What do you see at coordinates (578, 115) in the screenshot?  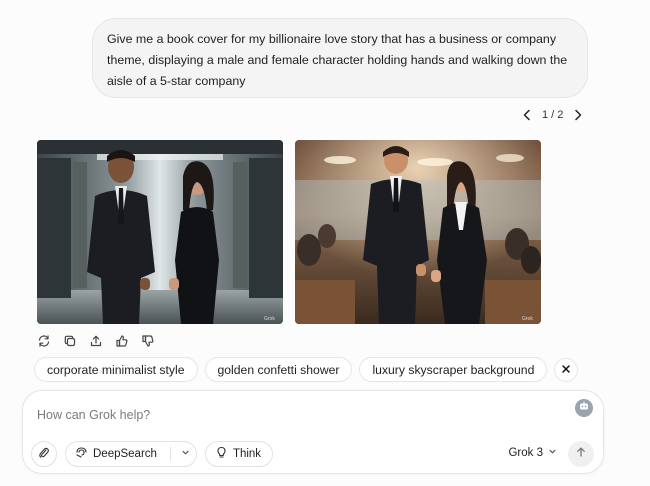 I see `chevron-right-icon` at bounding box center [578, 115].